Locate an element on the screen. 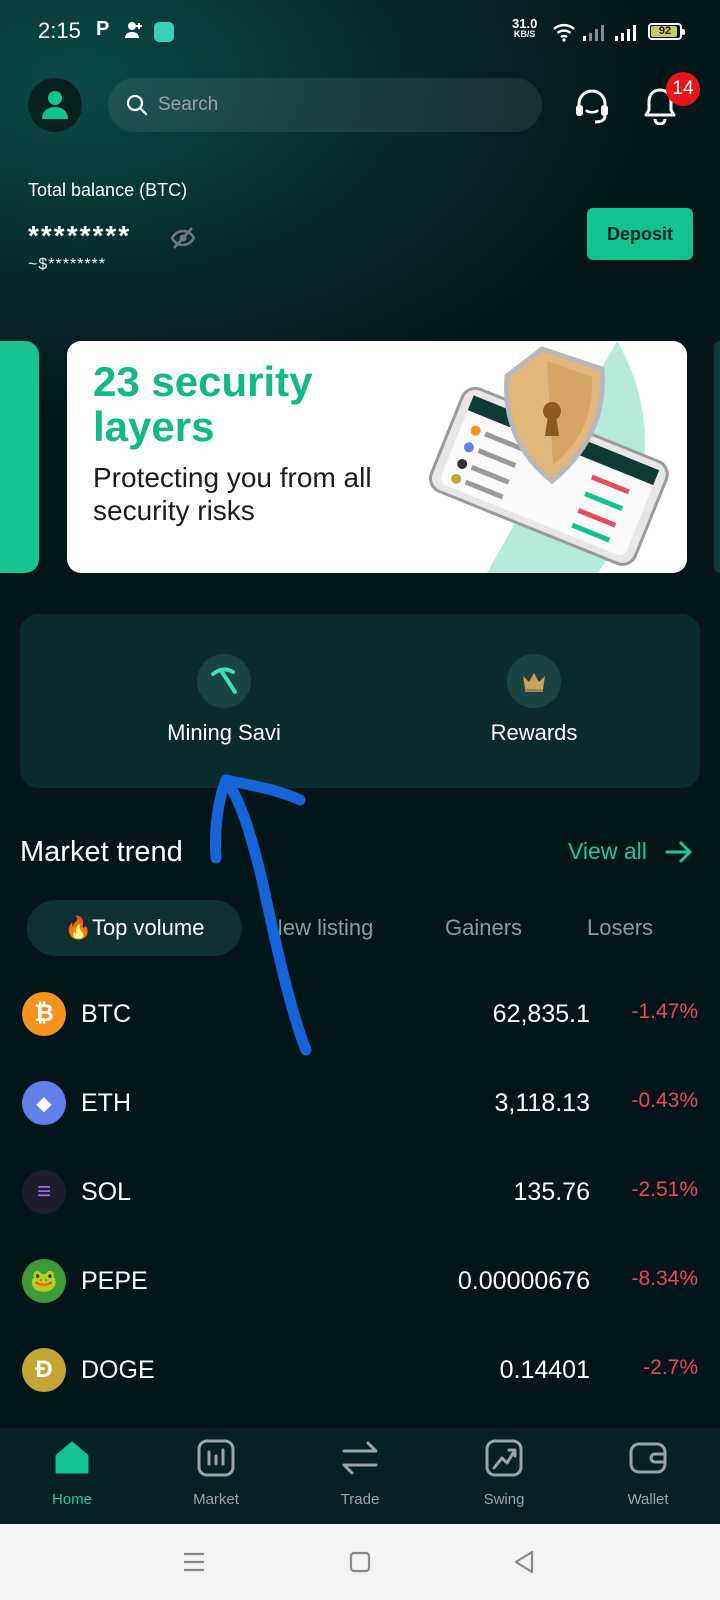  solana-icon: ≡ is located at coordinates (44, 1192).